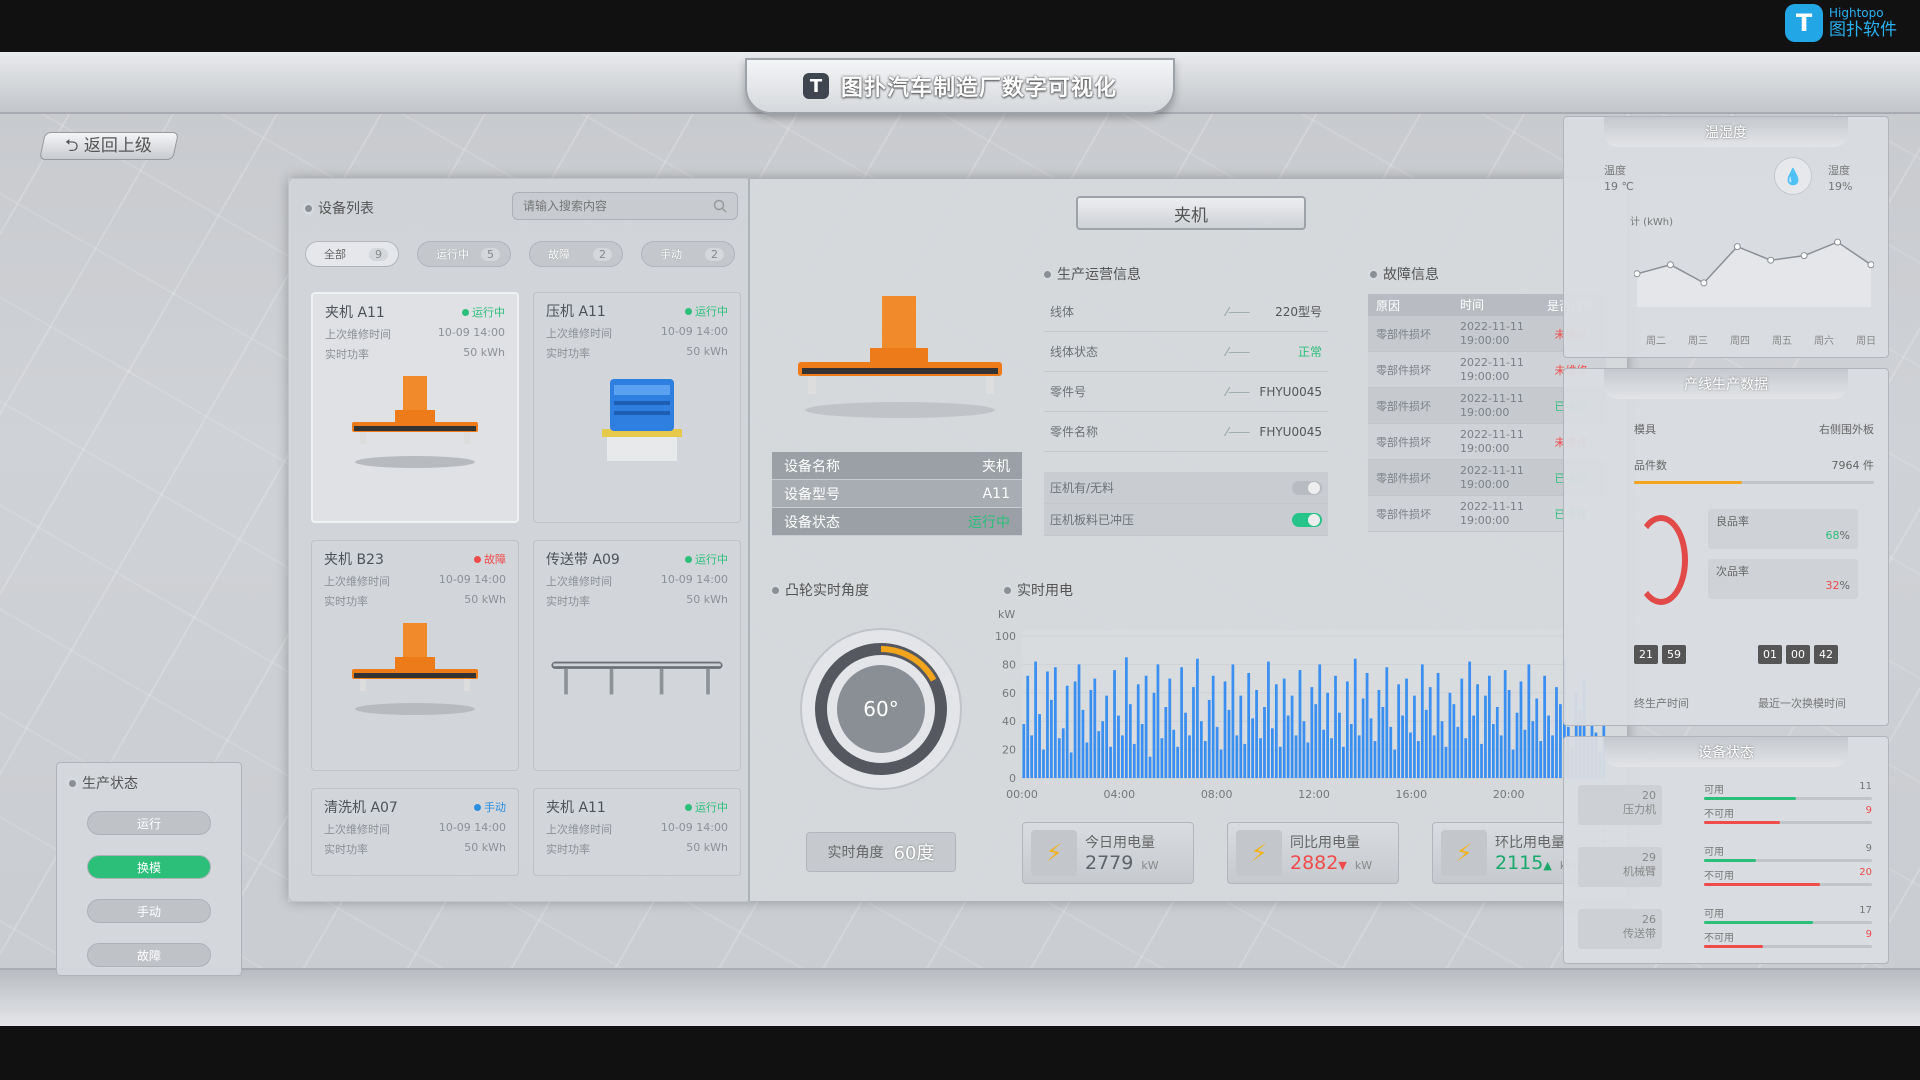 The image size is (1920, 1080). What do you see at coordinates (637, 407) in the screenshot?
I see `device-card: 压机 A11 运行中 上次维修时间 10-09 14:00 实时功率 50 kWh` at bounding box center [637, 407].